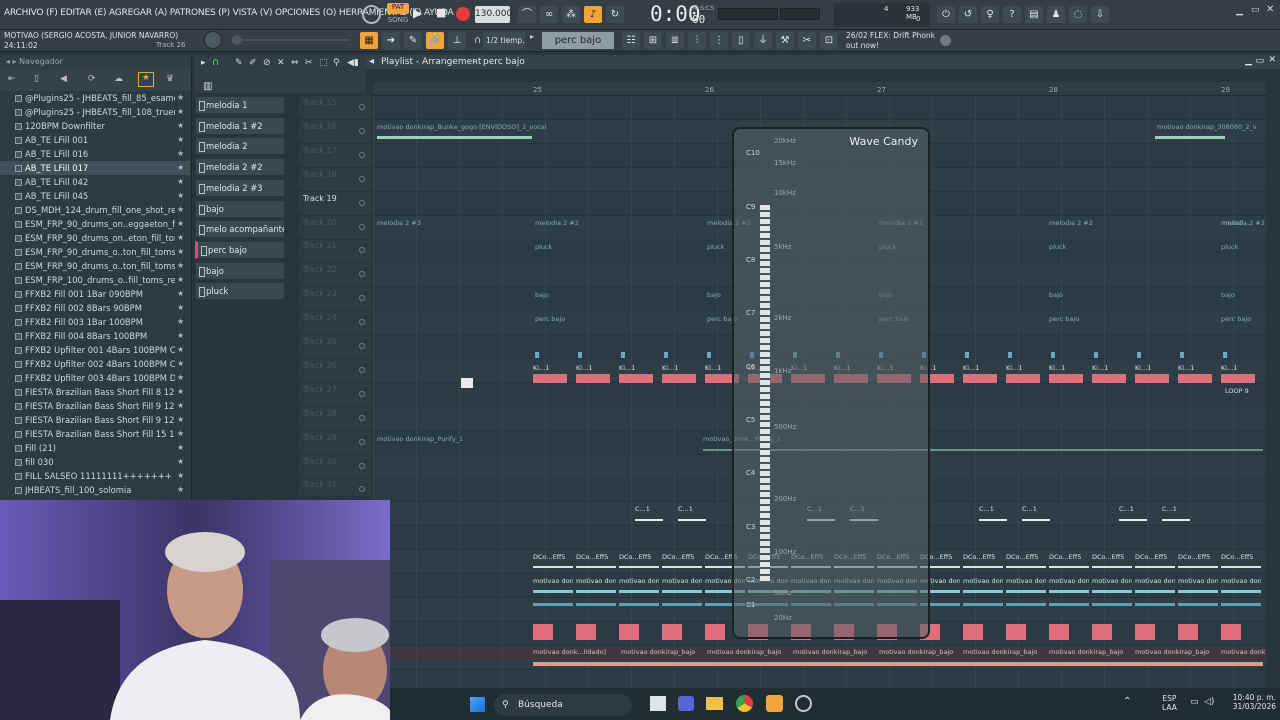  What do you see at coordinates (807, 40) in the screenshot?
I see `cut-icon: ✂` at bounding box center [807, 40].